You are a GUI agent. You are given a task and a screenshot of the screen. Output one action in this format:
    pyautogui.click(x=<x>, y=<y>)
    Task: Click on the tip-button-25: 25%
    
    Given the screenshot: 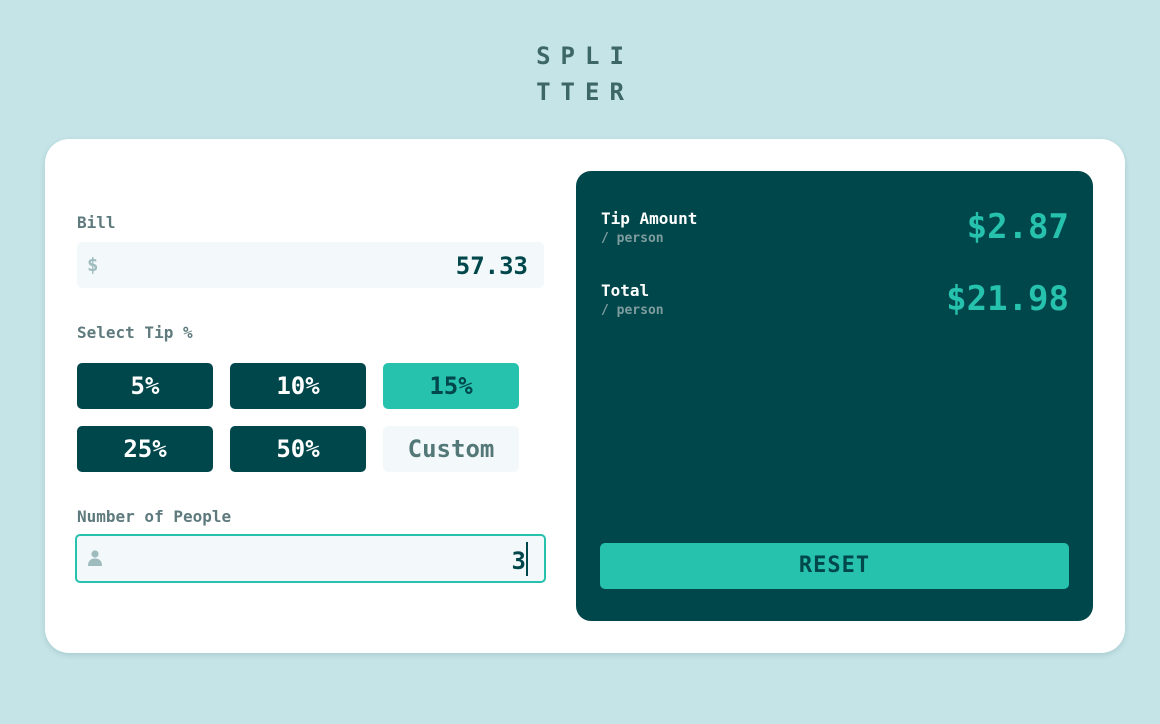 What is the action you would take?
    pyautogui.click(x=145, y=449)
    